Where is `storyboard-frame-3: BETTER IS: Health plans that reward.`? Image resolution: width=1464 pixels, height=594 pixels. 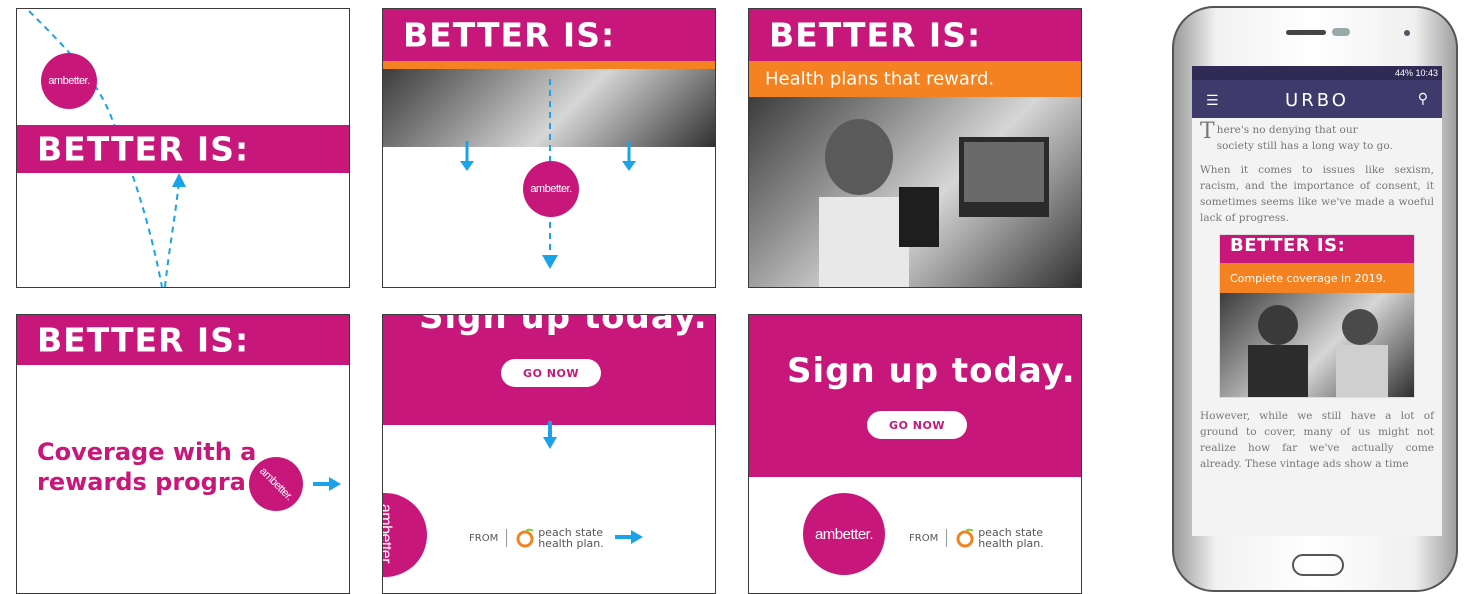 storyboard-frame-3: BETTER IS: Health plans that reward. is located at coordinates (915, 148).